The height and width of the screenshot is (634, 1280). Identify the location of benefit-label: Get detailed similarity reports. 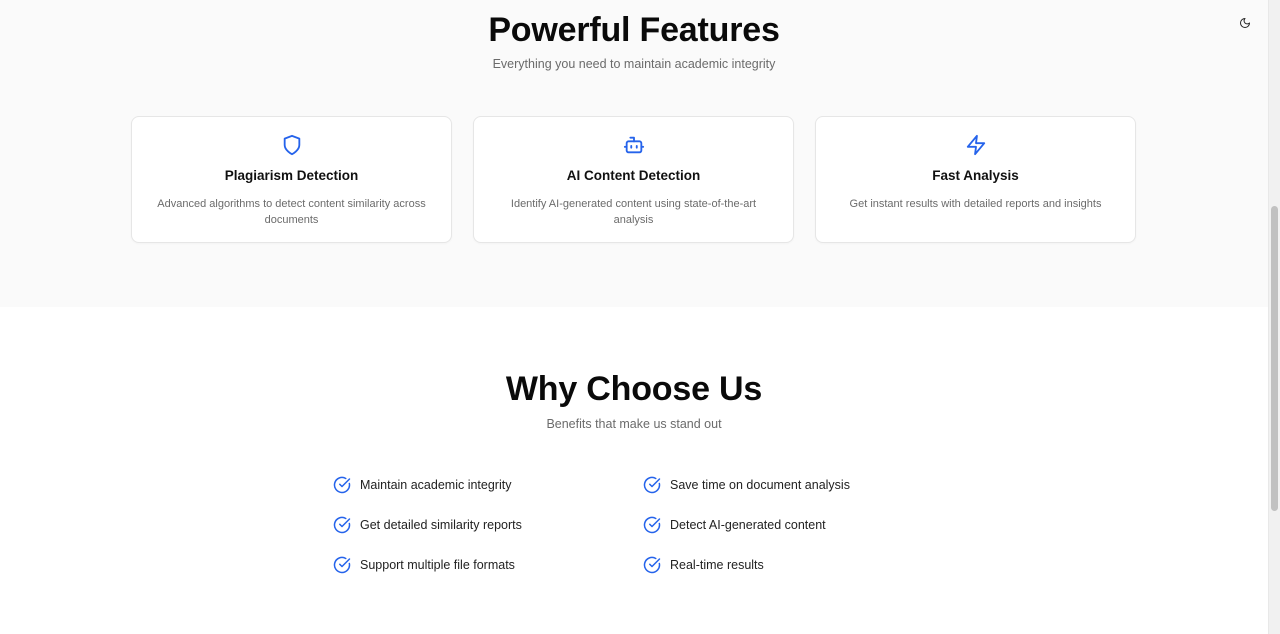
(441, 525).